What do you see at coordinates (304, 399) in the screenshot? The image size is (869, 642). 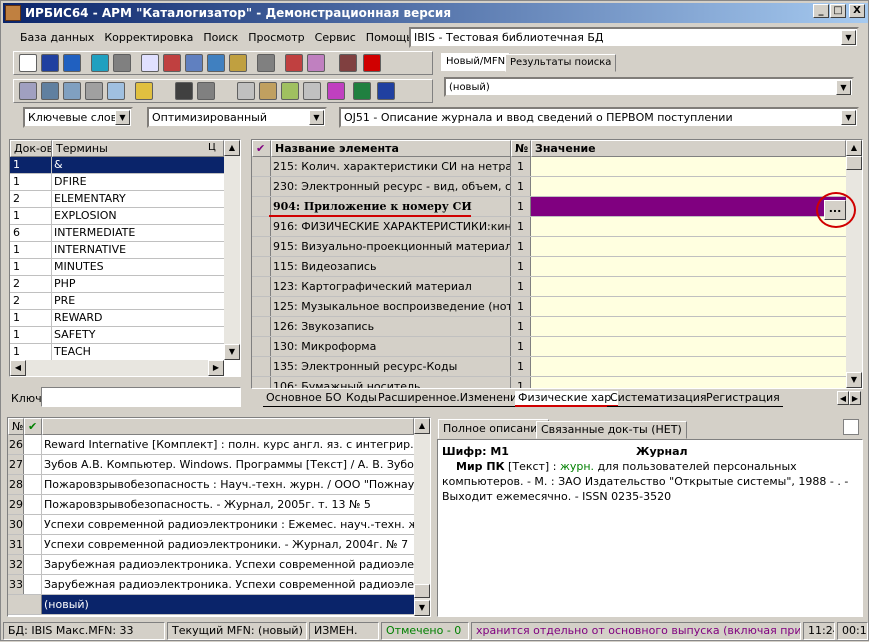 I see `tab-basic: Основное БО` at bounding box center [304, 399].